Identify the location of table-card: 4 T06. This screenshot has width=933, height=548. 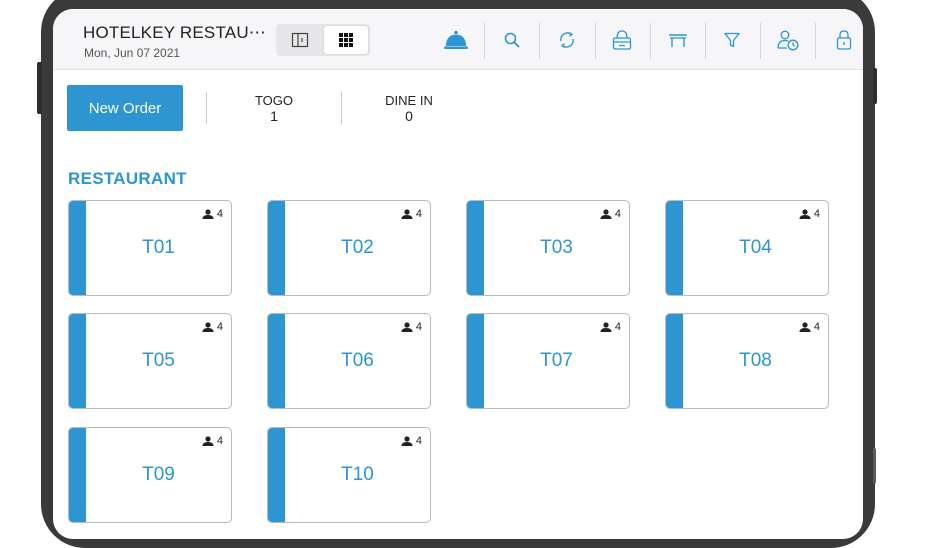
(349, 361).